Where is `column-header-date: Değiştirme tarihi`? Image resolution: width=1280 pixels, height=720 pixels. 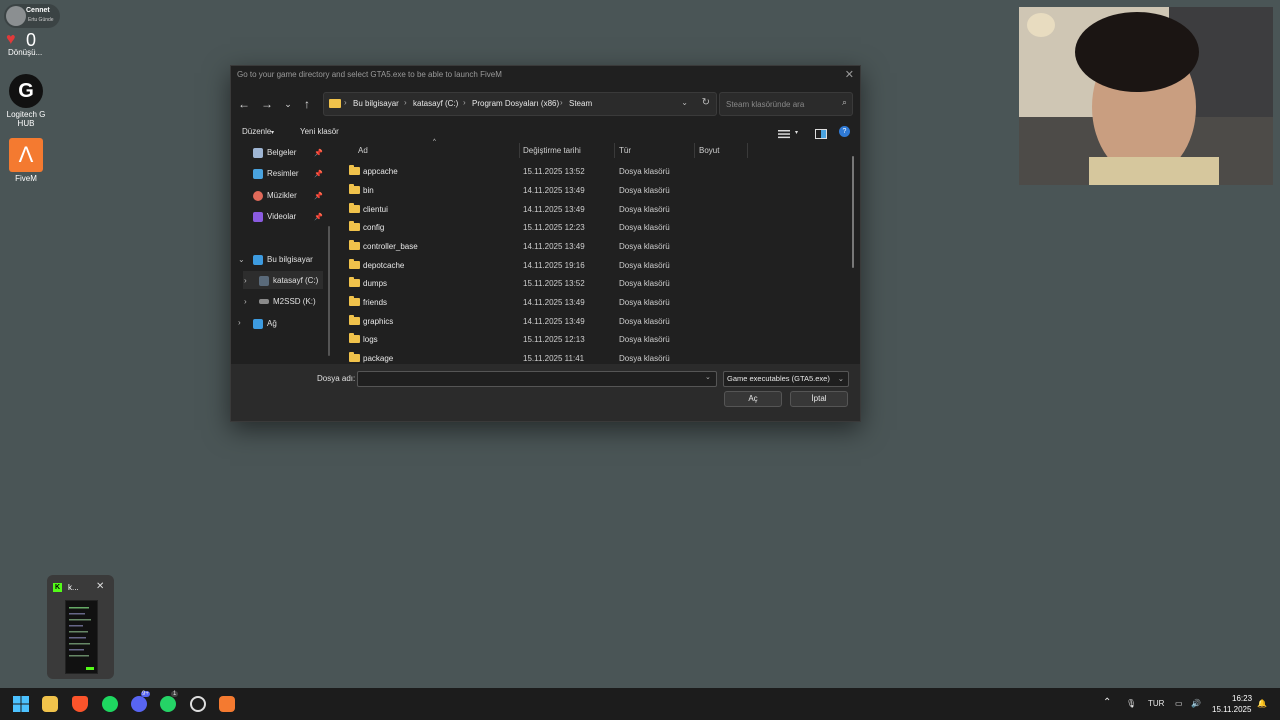
column-header-date: Değiştirme tarihi is located at coordinates (552, 150).